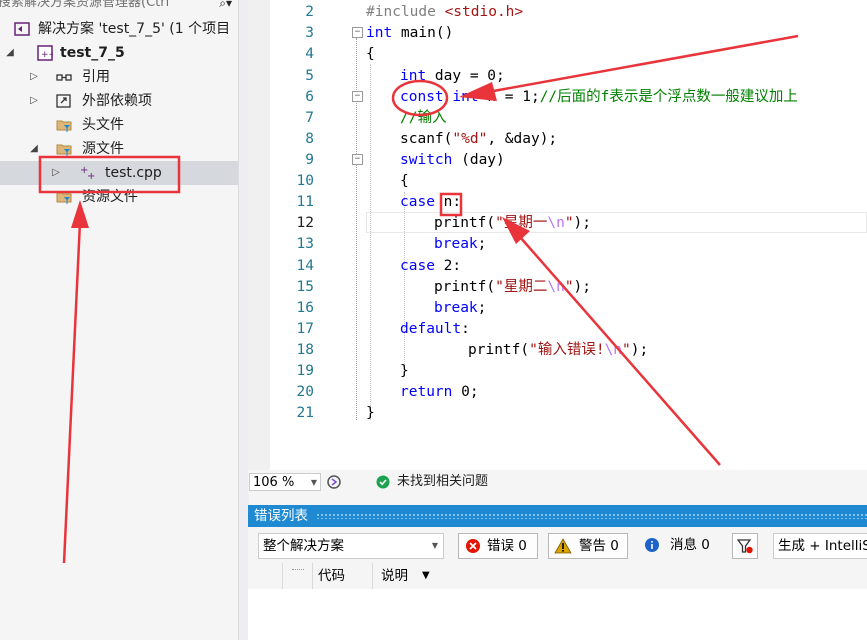  I want to click on arrow-line-case, so click(620, 351).